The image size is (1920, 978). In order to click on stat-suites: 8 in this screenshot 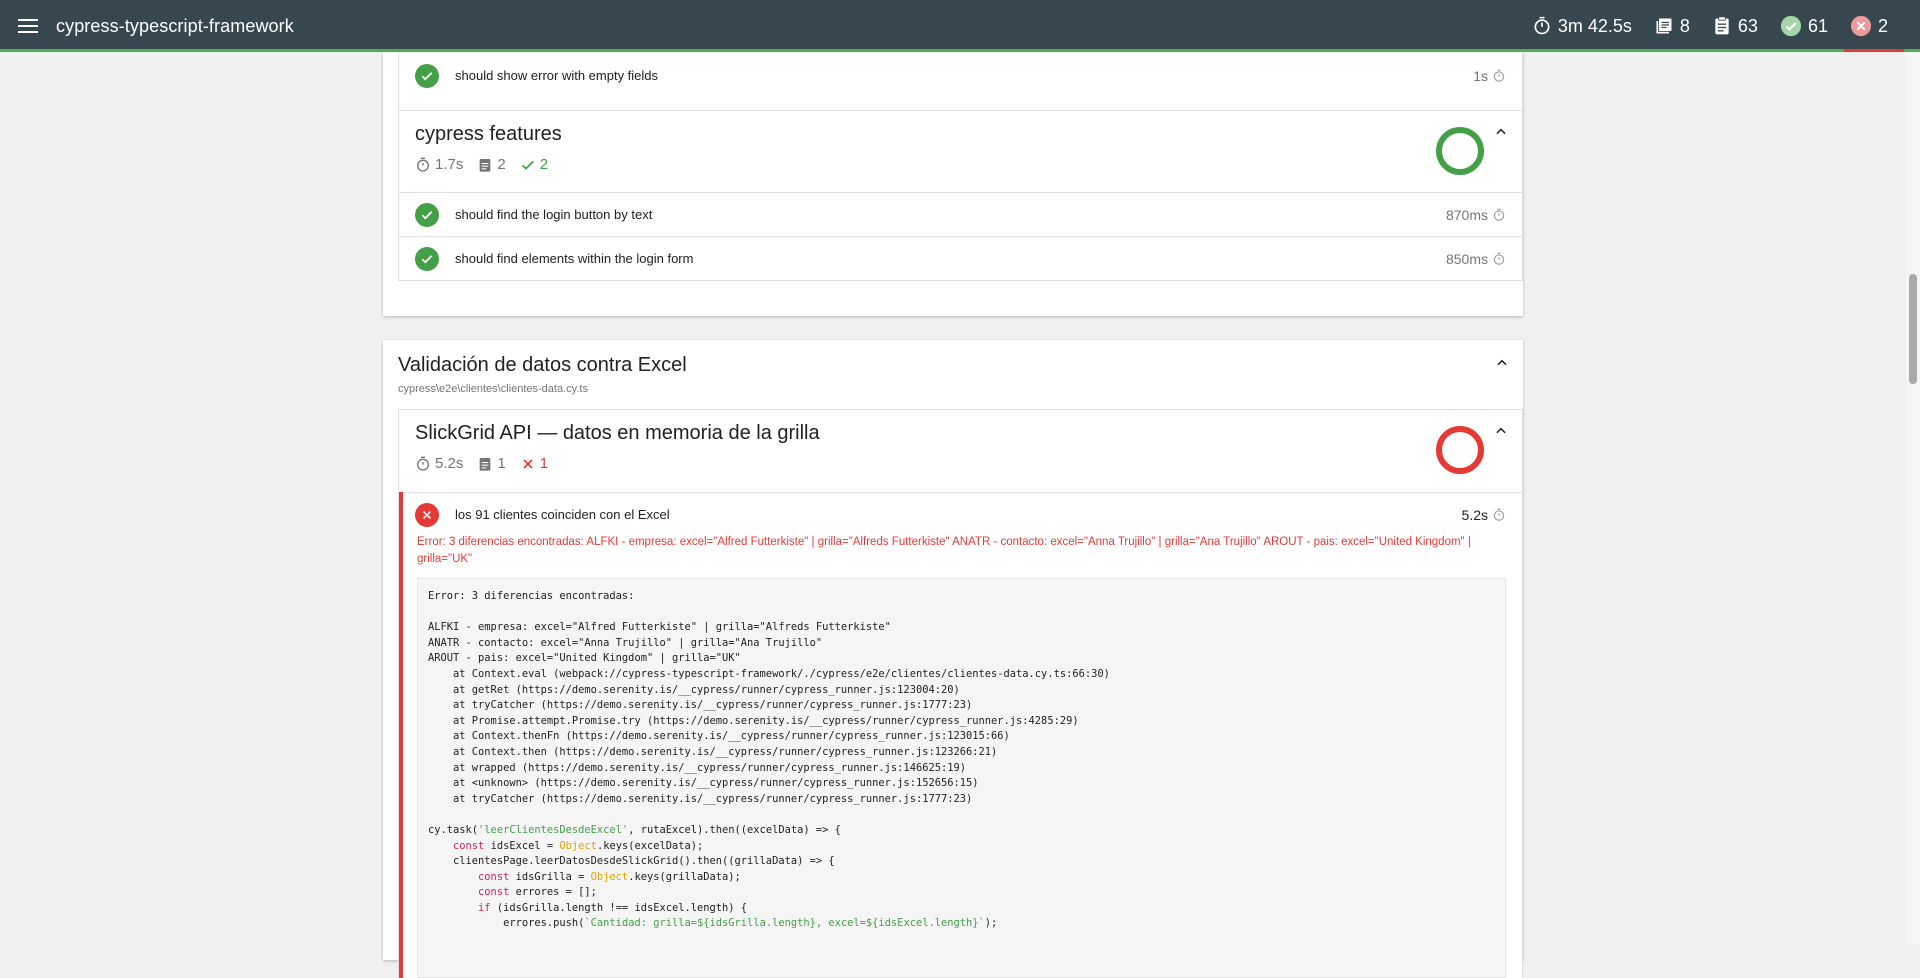, I will do `click(1672, 26)`.